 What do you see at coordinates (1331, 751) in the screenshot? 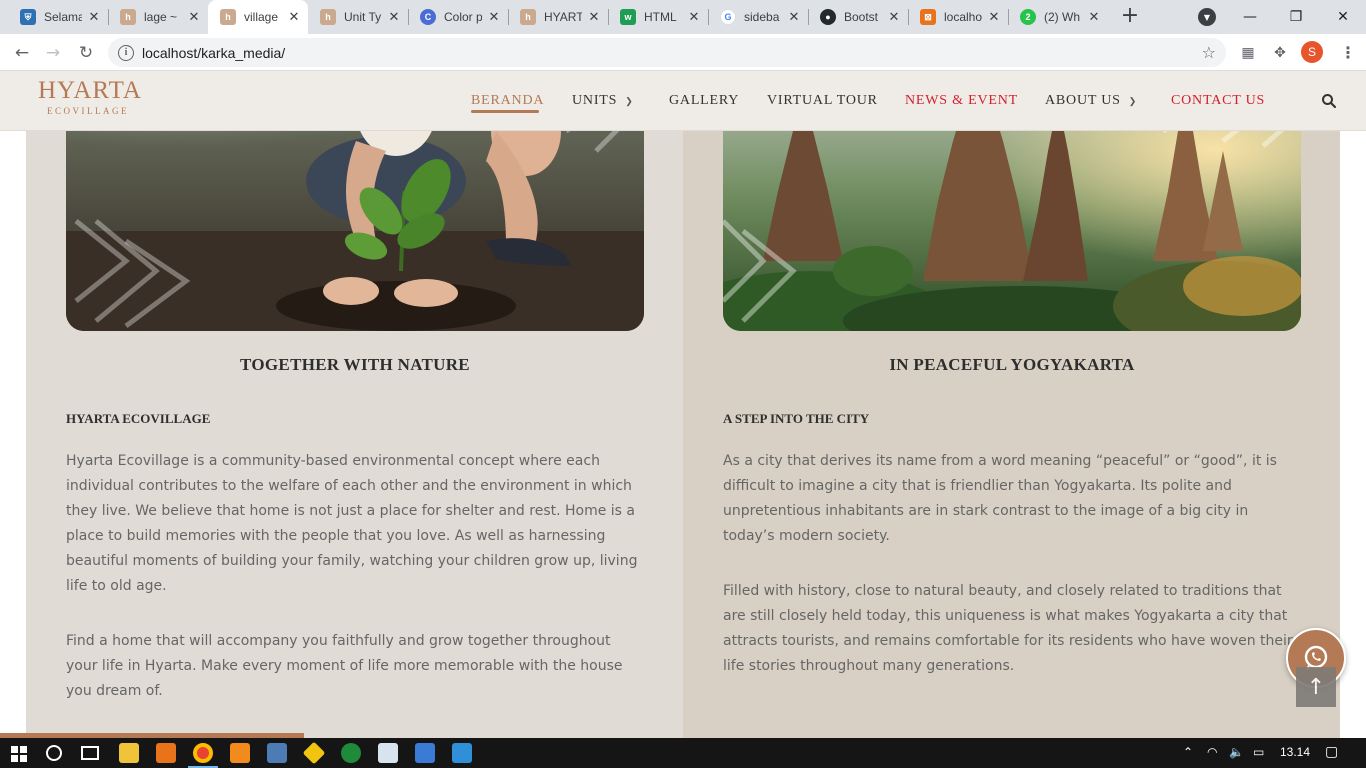
I see `notification-center-icon: ▢` at bounding box center [1331, 751].